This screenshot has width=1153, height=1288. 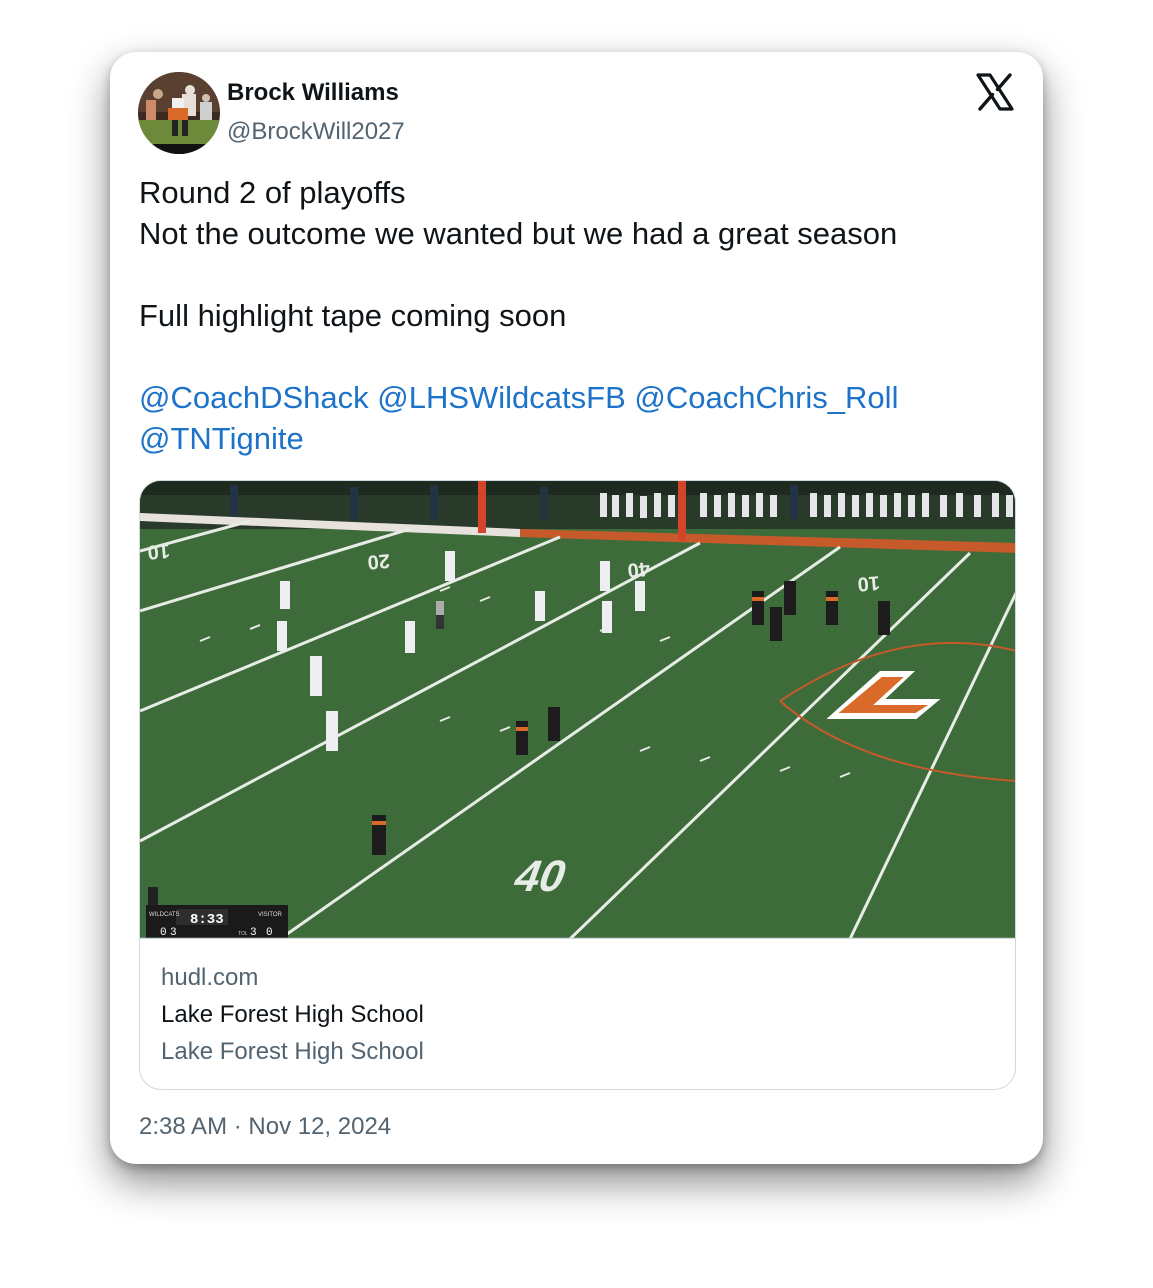 What do you see at coordinates (207, 920) in the screenshot?
I see `scoreboard-clock: 8:33` at bounding box center [207, 920].